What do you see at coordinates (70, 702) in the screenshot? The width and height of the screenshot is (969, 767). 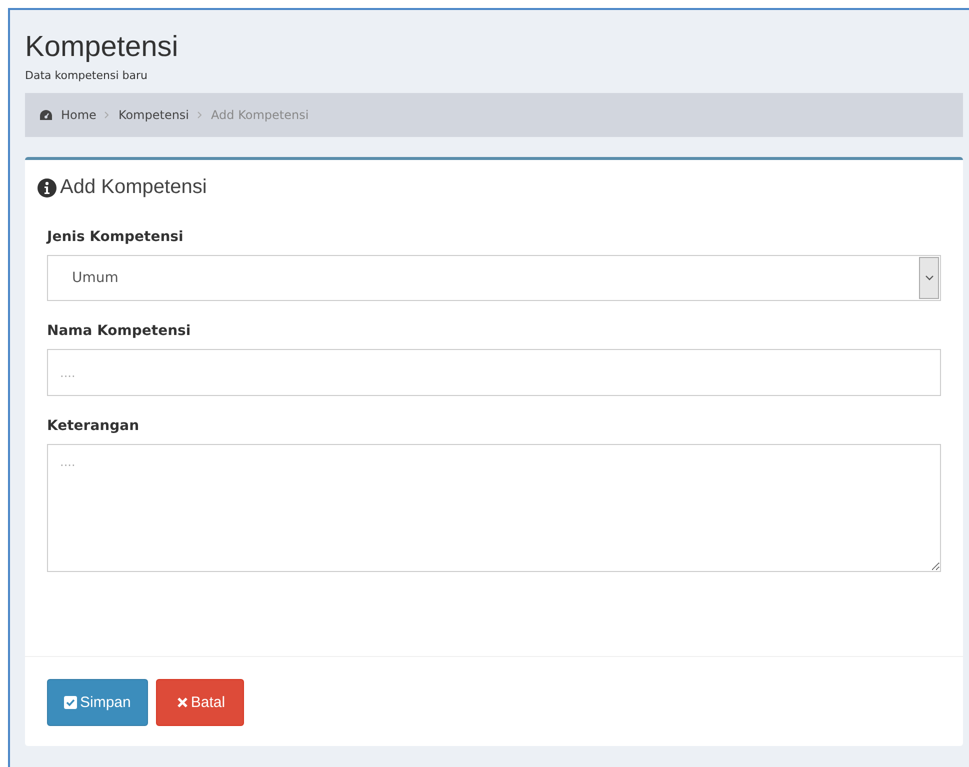 I see `checkbox-icon` at bounding box center [70, 702].